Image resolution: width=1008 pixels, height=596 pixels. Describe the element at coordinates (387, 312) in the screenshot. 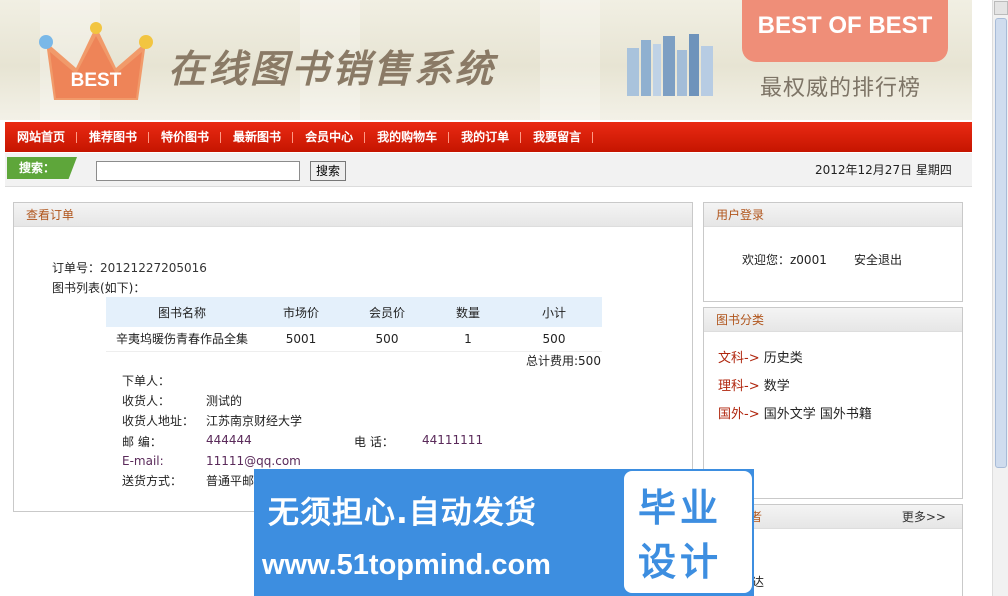

I see `col-member-price: 会员价` at that location.